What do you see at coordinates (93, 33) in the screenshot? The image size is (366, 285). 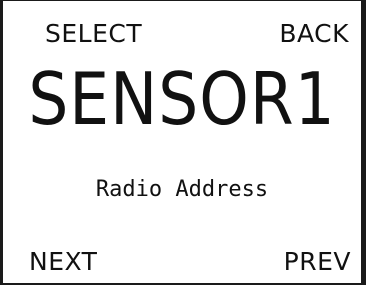 I see `select-softkey-label: SELECT` at bounding box center [93, 33].